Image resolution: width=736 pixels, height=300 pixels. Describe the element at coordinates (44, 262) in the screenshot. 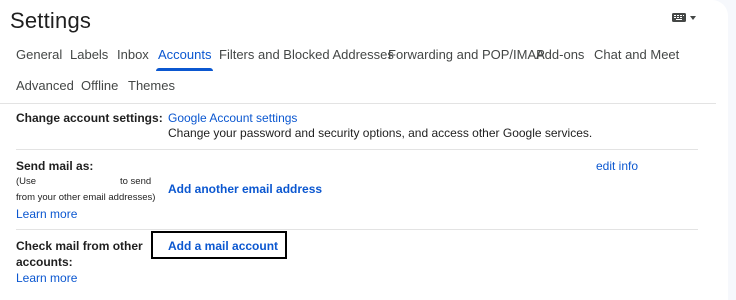

I see `check-mail-label-line2: accounts:` at that location.